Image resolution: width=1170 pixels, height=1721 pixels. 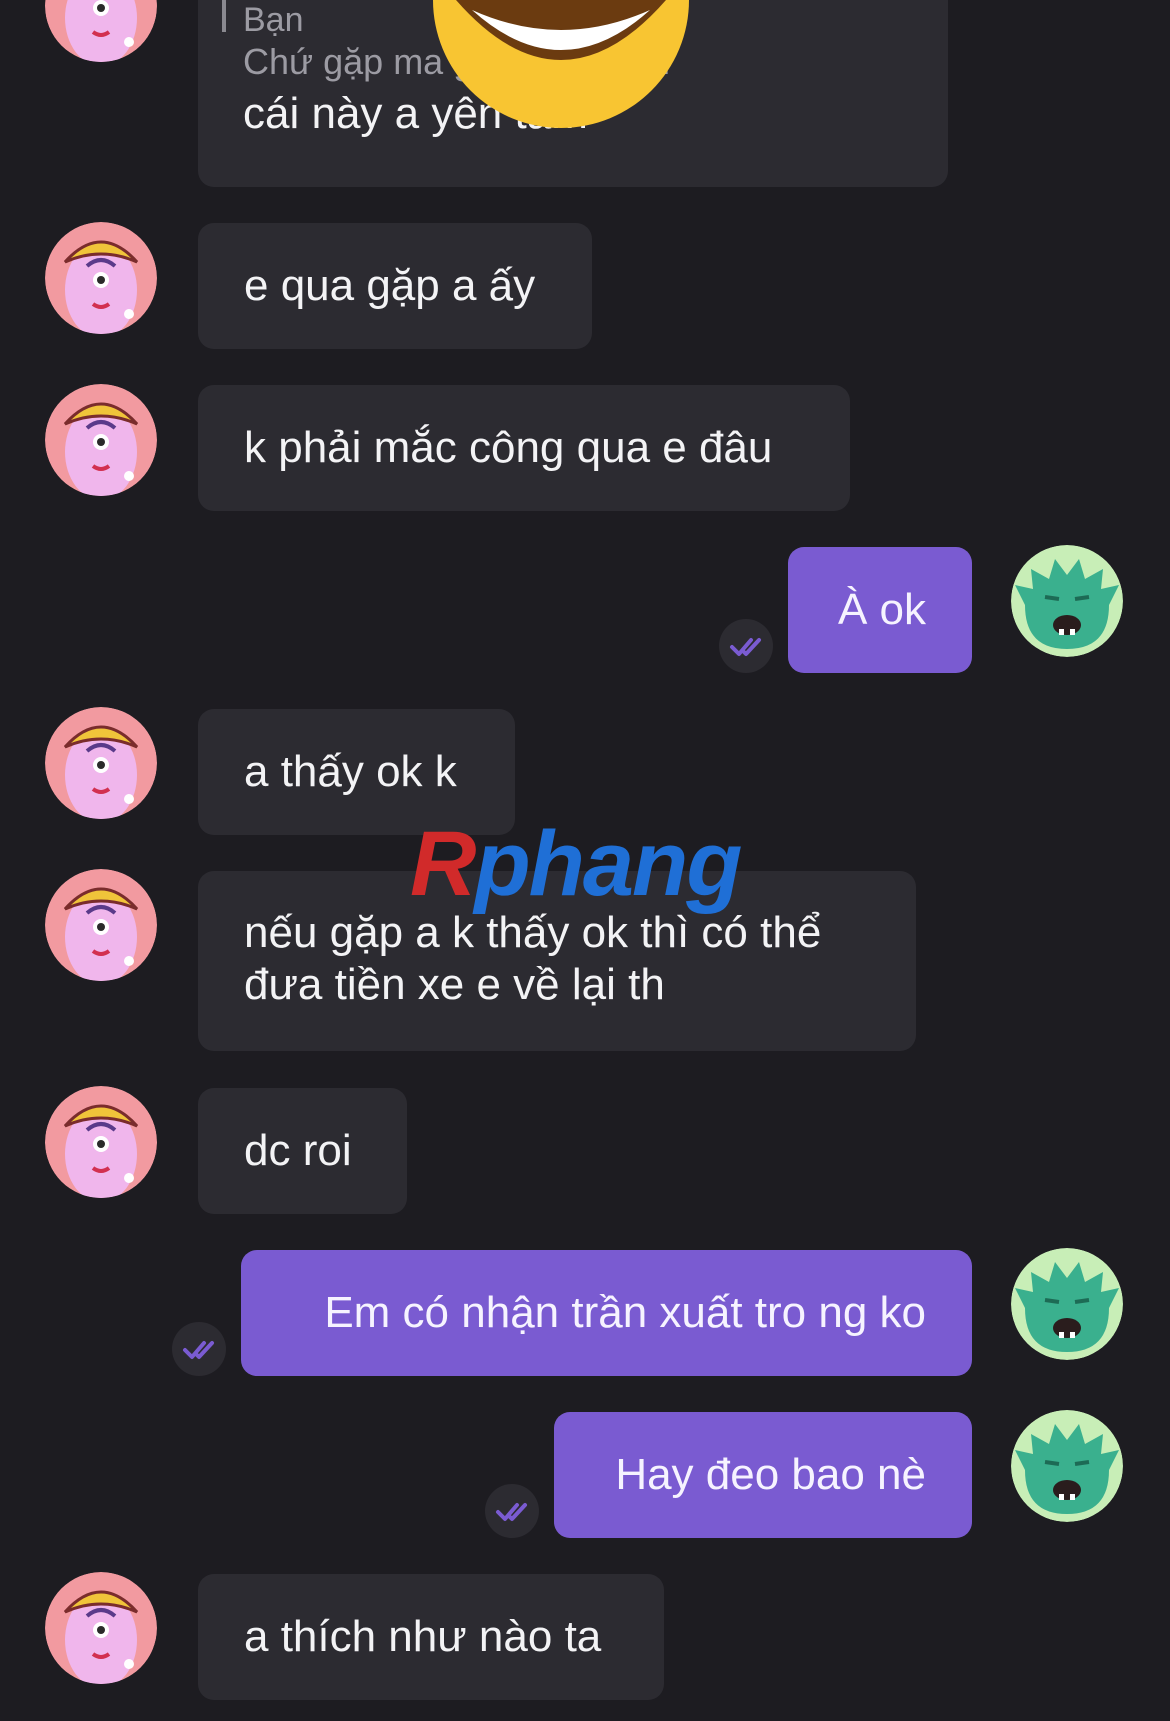 What do you see at coordinates (625, 1312) in the screenshot?
I see `message-text: Em có nhận trần xuất tro ng ko` at bounding box center [625, 1312].